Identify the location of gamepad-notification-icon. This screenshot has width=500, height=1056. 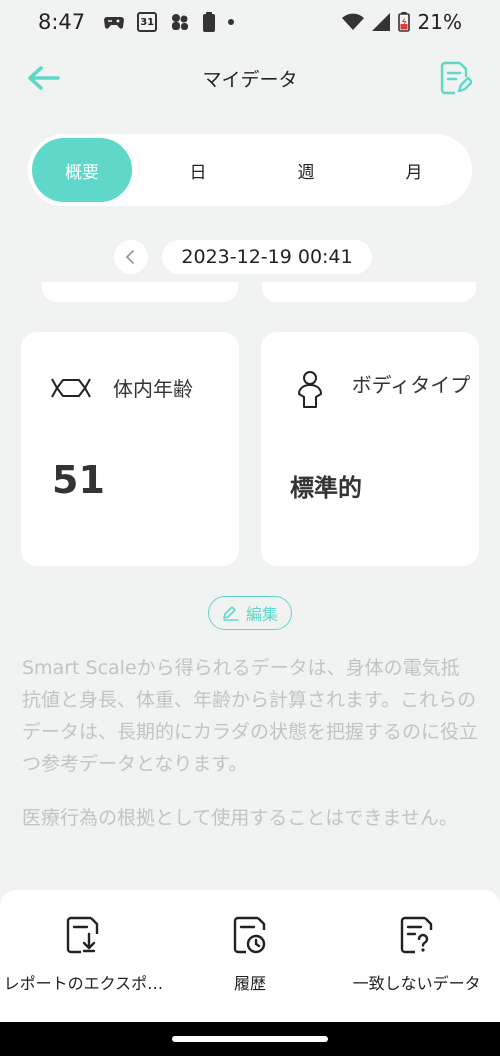
(114, 23).